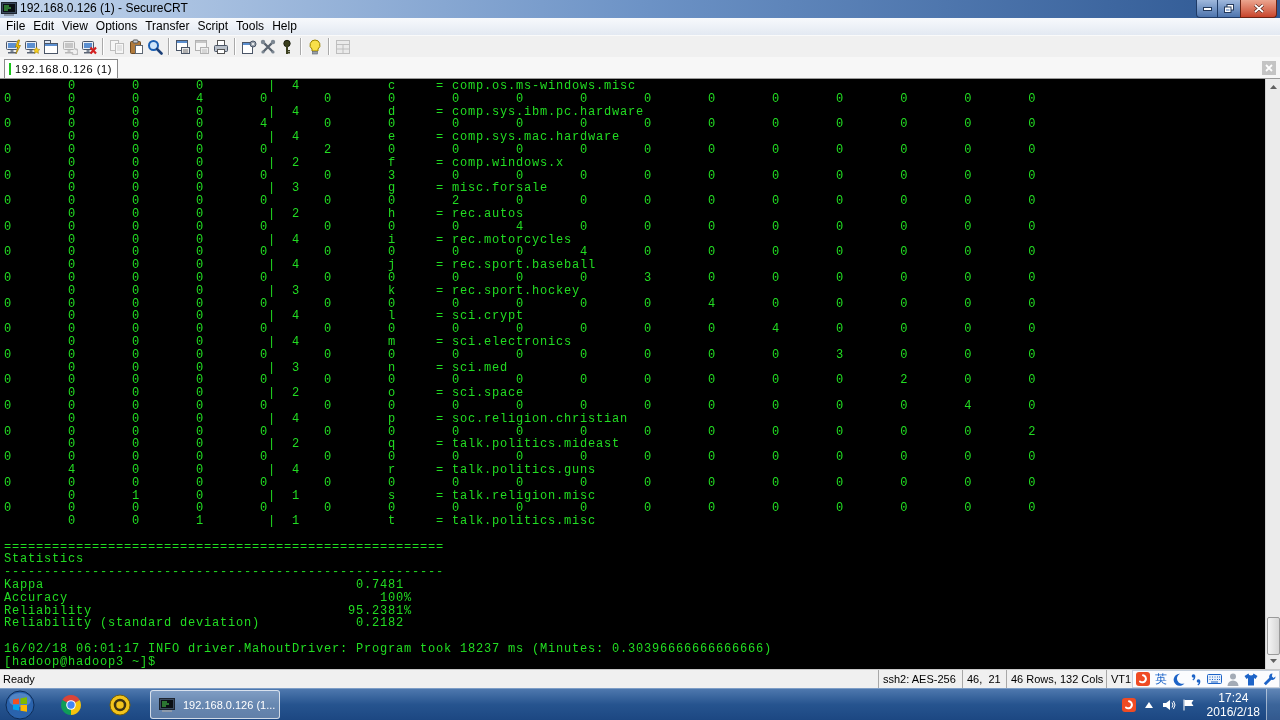 The image size is (1280, 720). I want to click on confusion-matrix-line: 0 0 0 | 4 i = rec.motorcycles, so click(320, 240).